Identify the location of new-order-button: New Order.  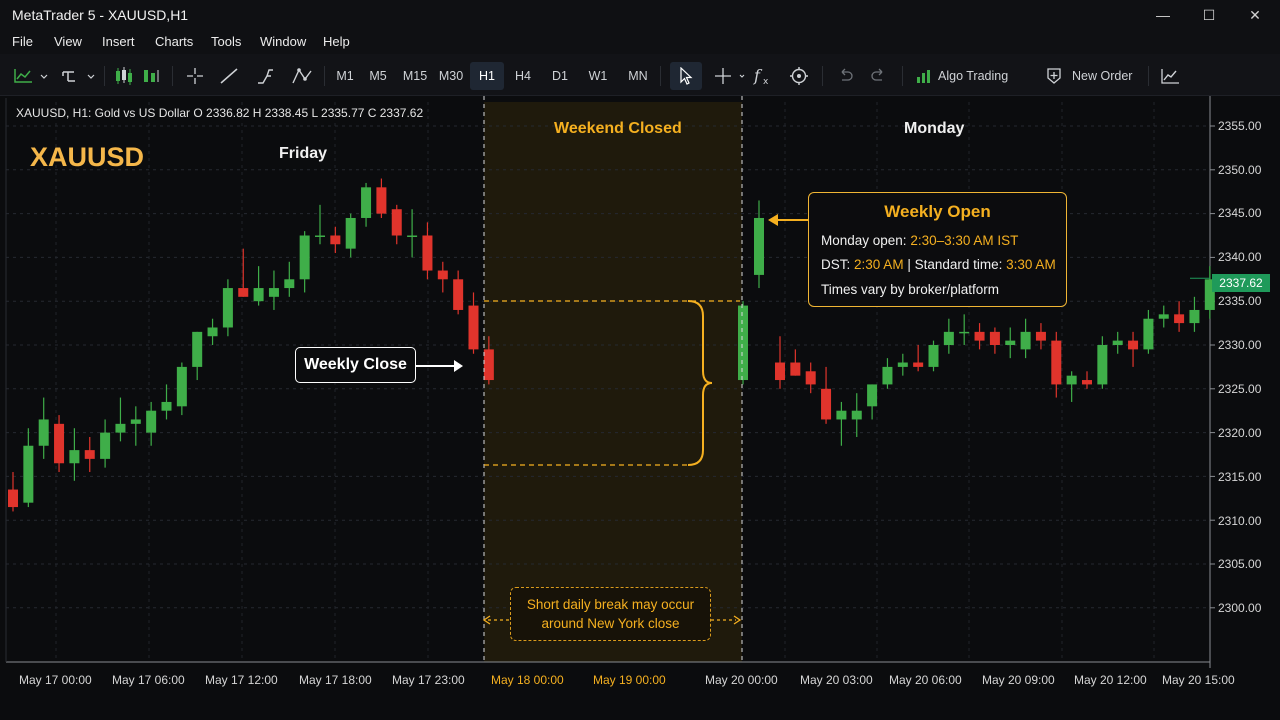
(1094, 76).